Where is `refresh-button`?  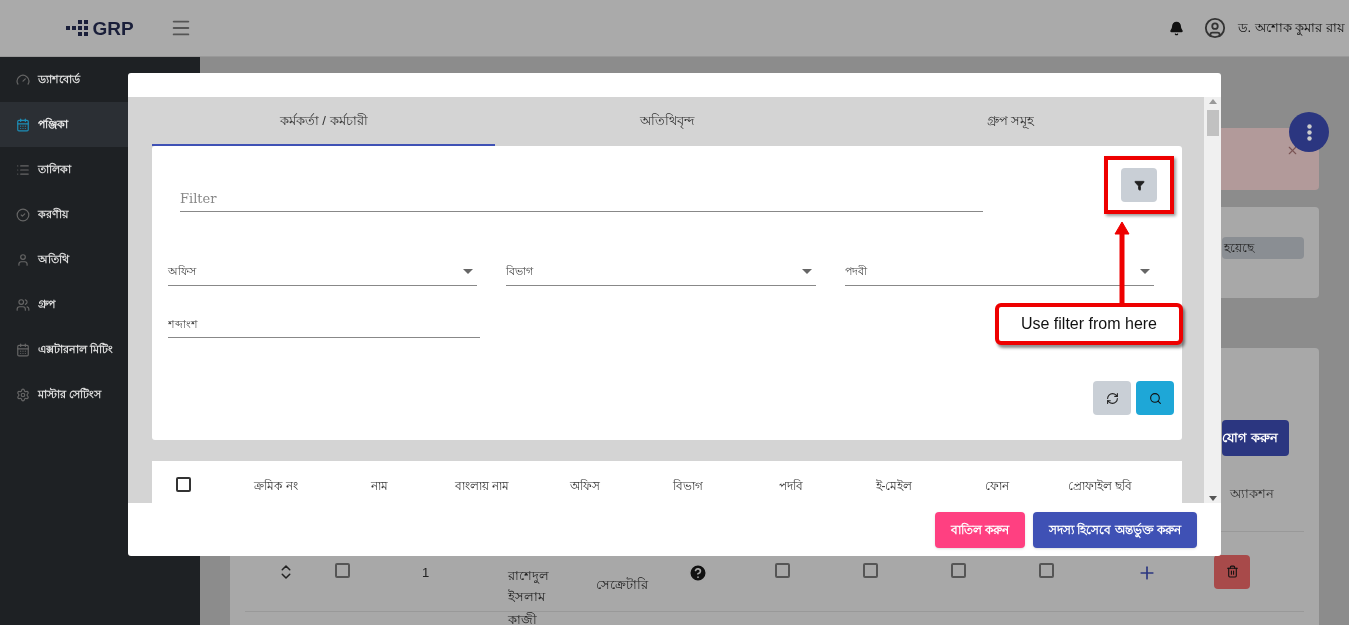 refresh-button is located at coordinates (1112, 398).